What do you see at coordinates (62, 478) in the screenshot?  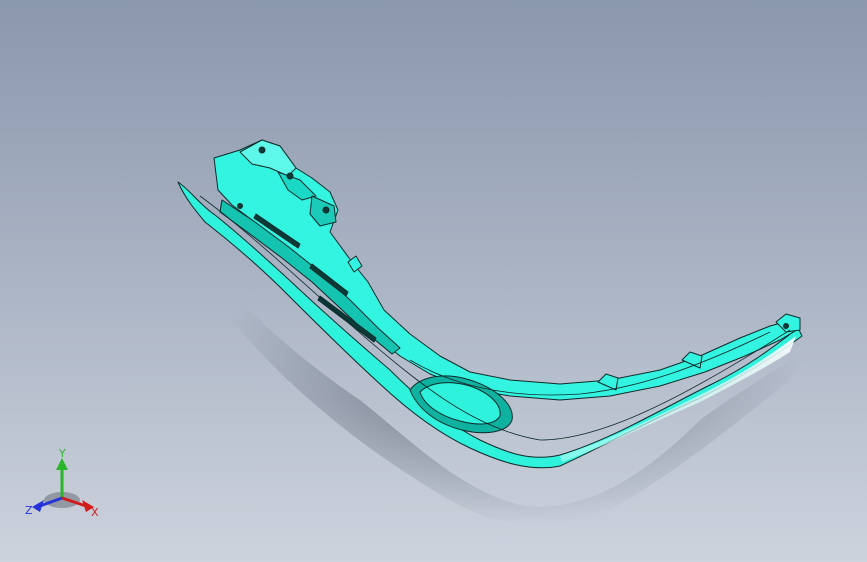 I see `y-axis-arrow` at bounding box center [62, 478].